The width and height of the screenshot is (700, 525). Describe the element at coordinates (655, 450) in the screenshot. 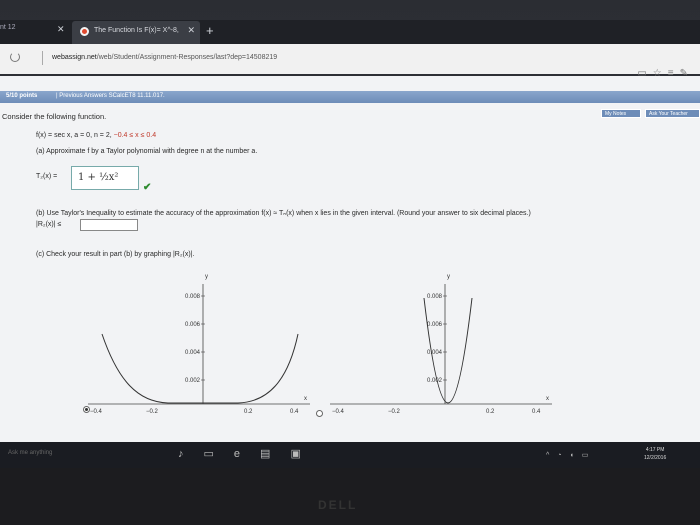

I see `clock-time: 4:17 PM` at that location.